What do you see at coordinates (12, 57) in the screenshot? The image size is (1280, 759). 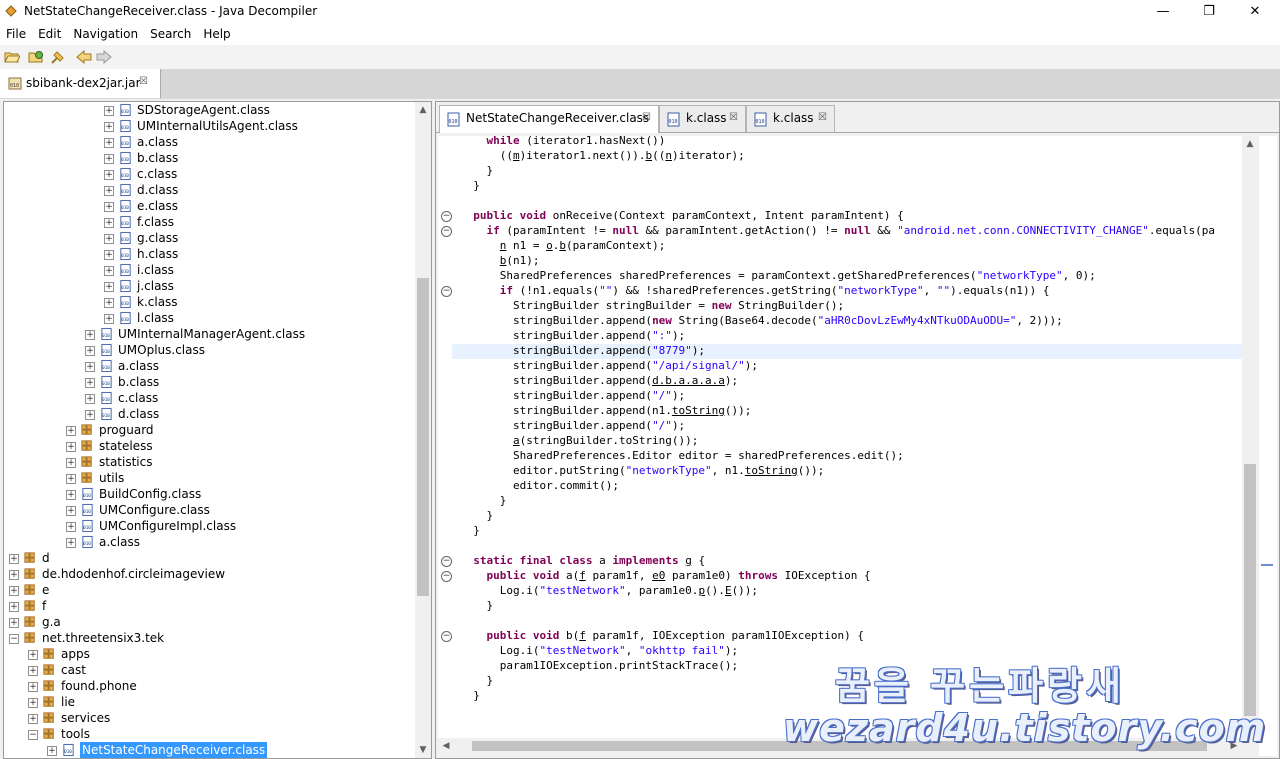 I see `open-file-icon` at bounding box center [12, 57].